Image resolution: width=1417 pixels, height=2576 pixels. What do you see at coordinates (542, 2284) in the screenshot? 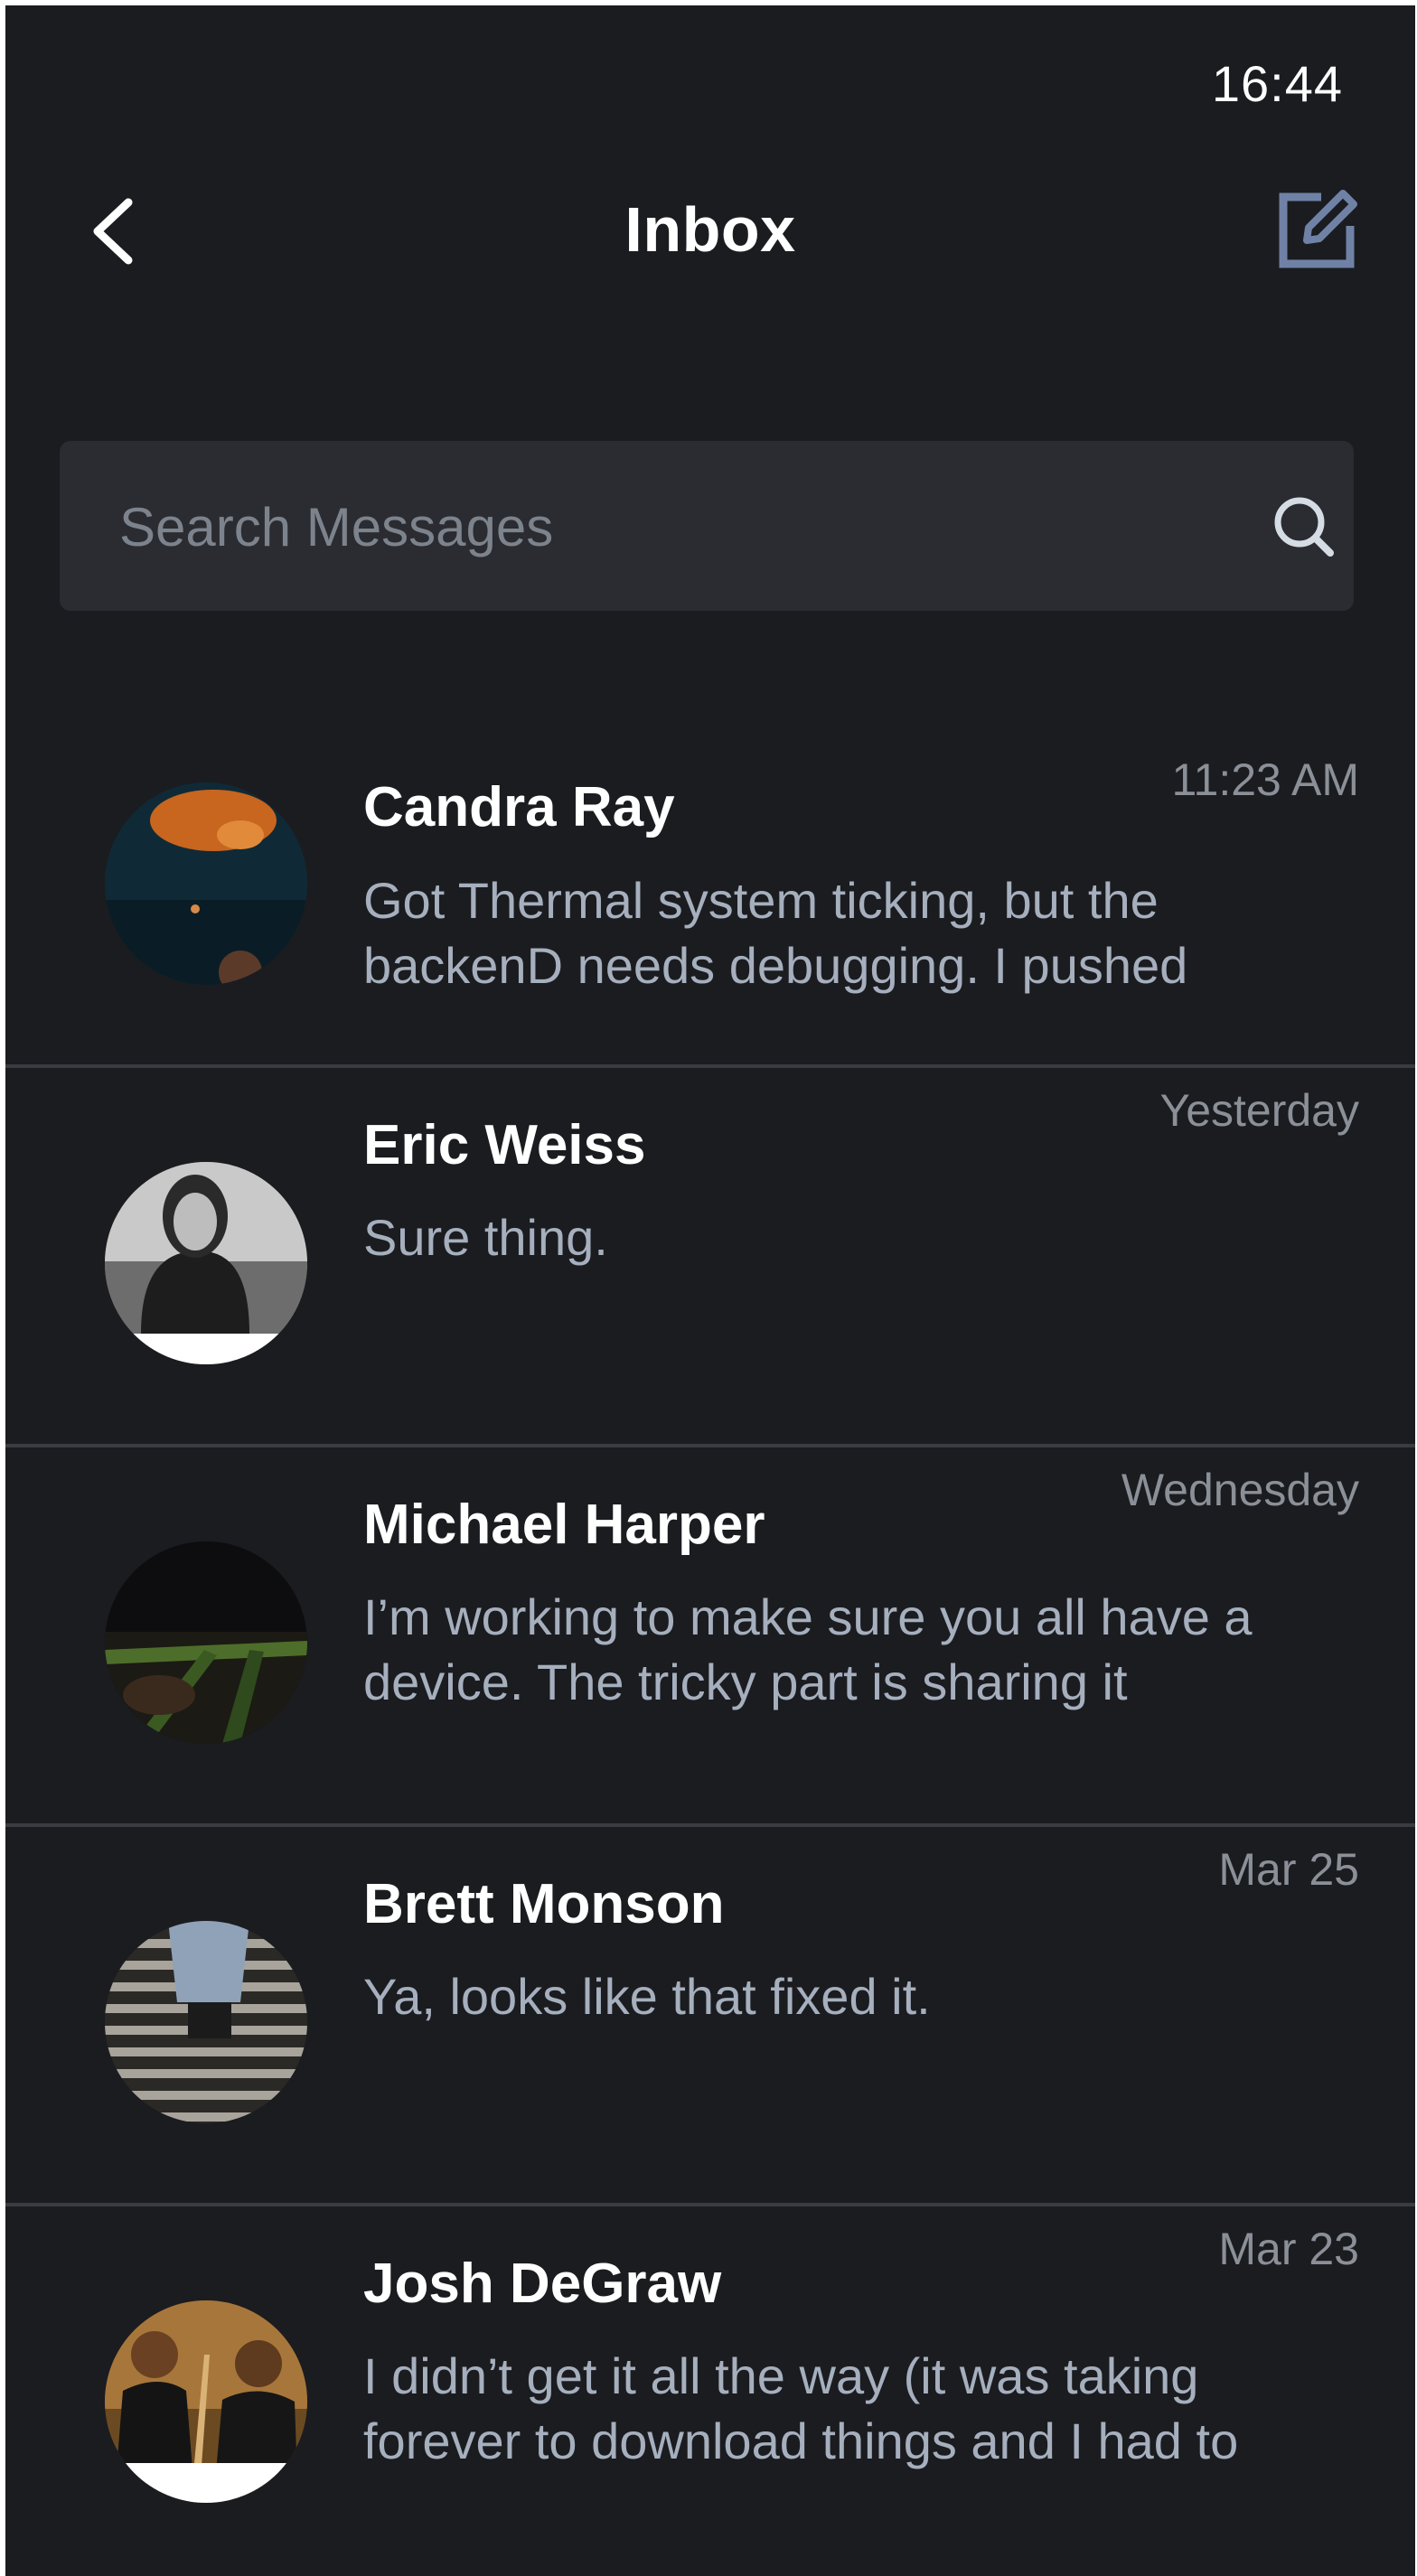
I see `sender-name: Josh DeGraw` at bounding box center [542, 2284].